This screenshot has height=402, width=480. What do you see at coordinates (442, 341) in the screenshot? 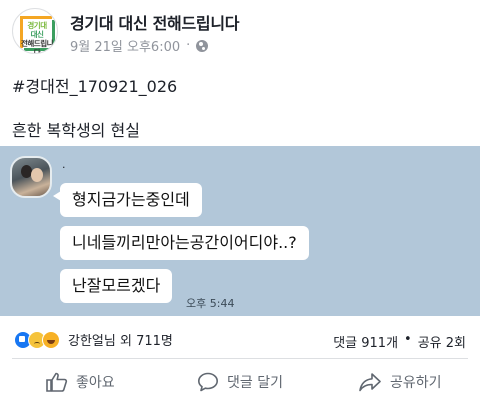
I see `share-count: 공유 2회` at bounding box center [442, 341].